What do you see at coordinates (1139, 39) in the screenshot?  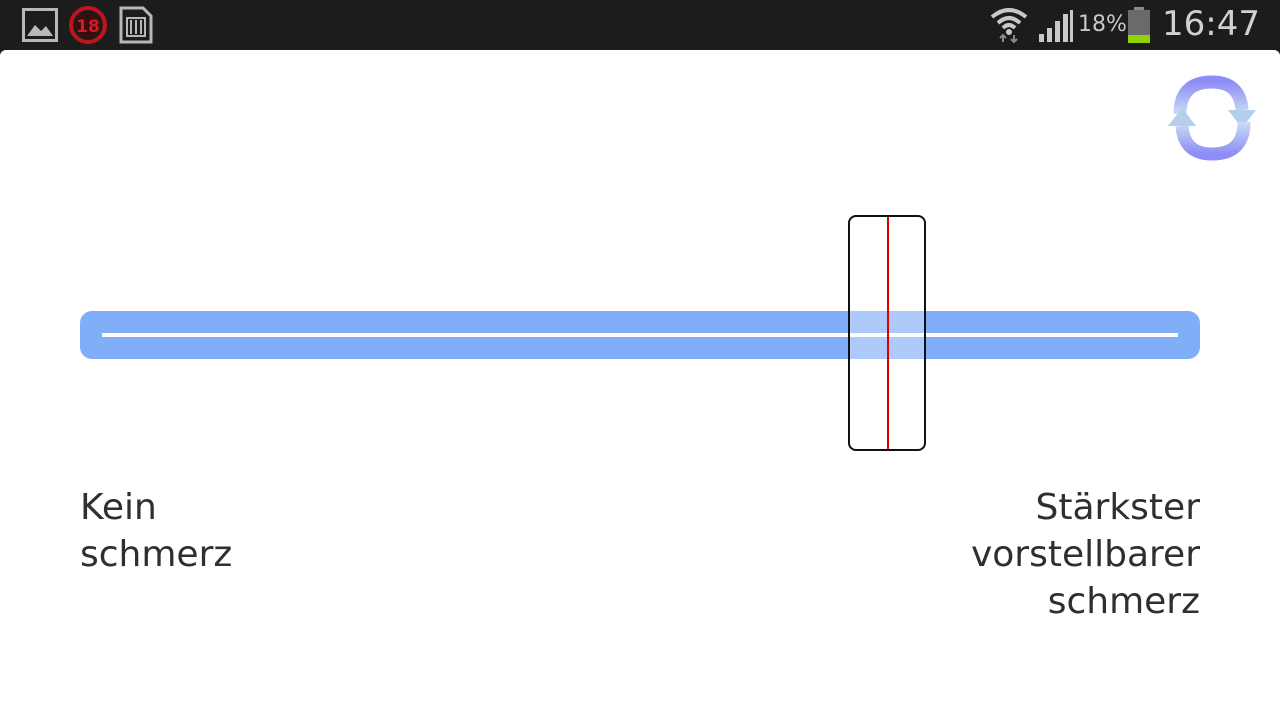 I see `battery-fill` at bounding box center [1139, 39].